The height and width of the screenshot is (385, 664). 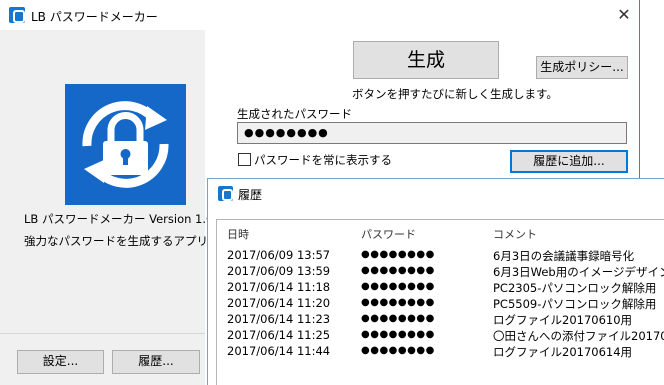 What do you see at coordinates (125, 144) in the screenshot?
I see `lock-refresh-logo-icon` at bounding box center [125, 144].